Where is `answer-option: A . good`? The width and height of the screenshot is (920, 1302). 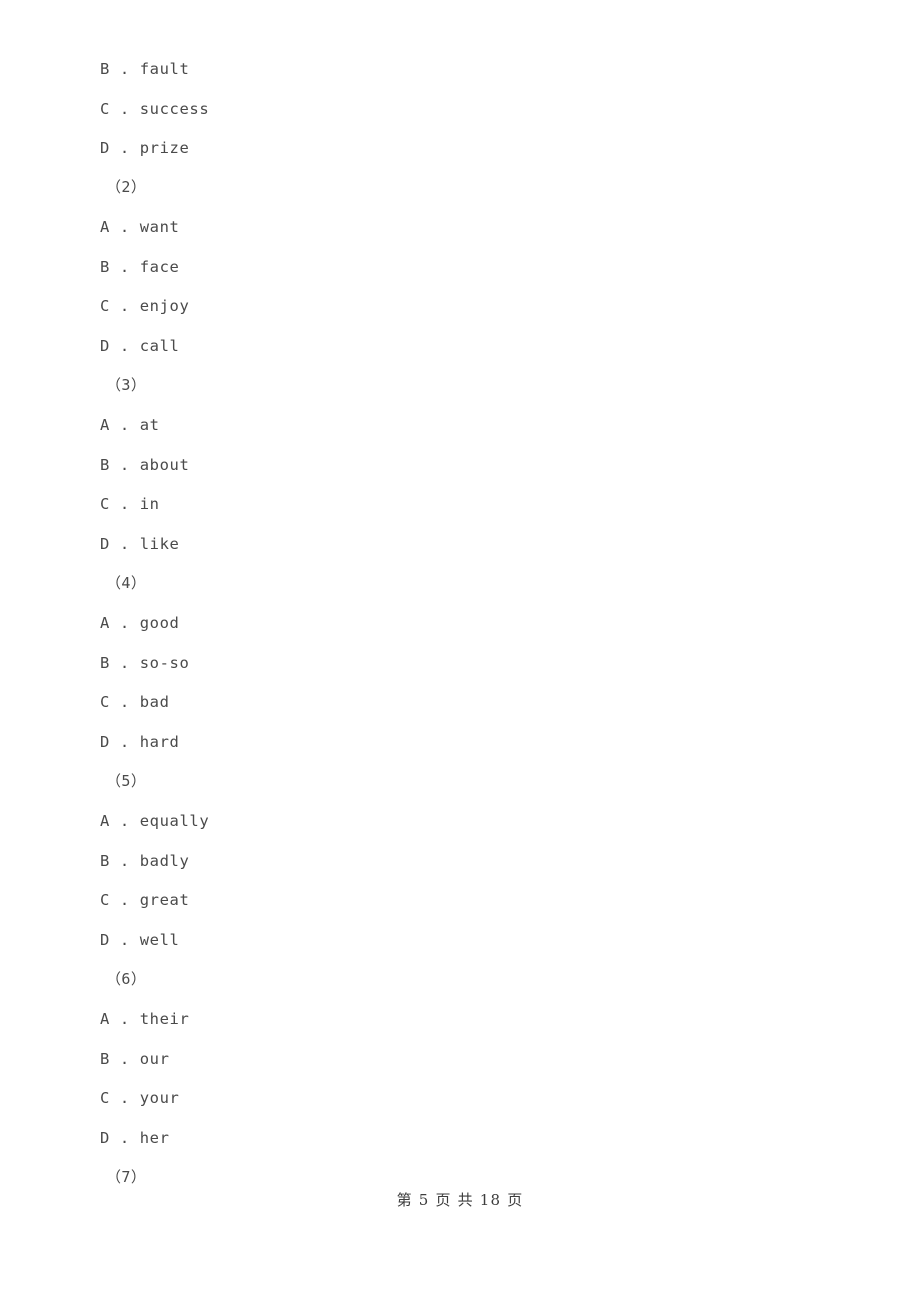 answer-option: A . good is located at coordinates (140, 623).